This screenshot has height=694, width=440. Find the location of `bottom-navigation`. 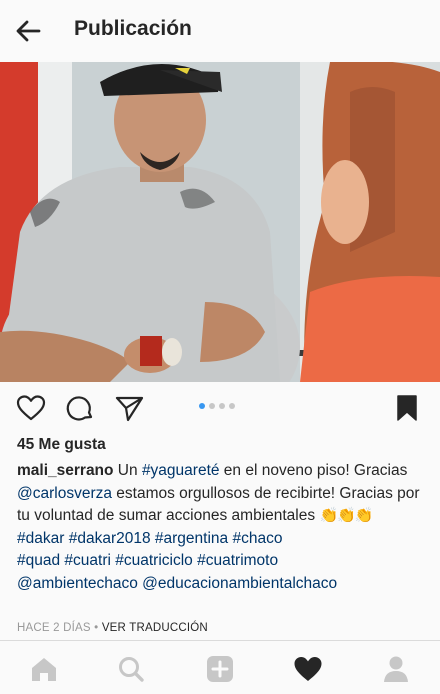

bottom-navigation is located at coordinates (220, 667).